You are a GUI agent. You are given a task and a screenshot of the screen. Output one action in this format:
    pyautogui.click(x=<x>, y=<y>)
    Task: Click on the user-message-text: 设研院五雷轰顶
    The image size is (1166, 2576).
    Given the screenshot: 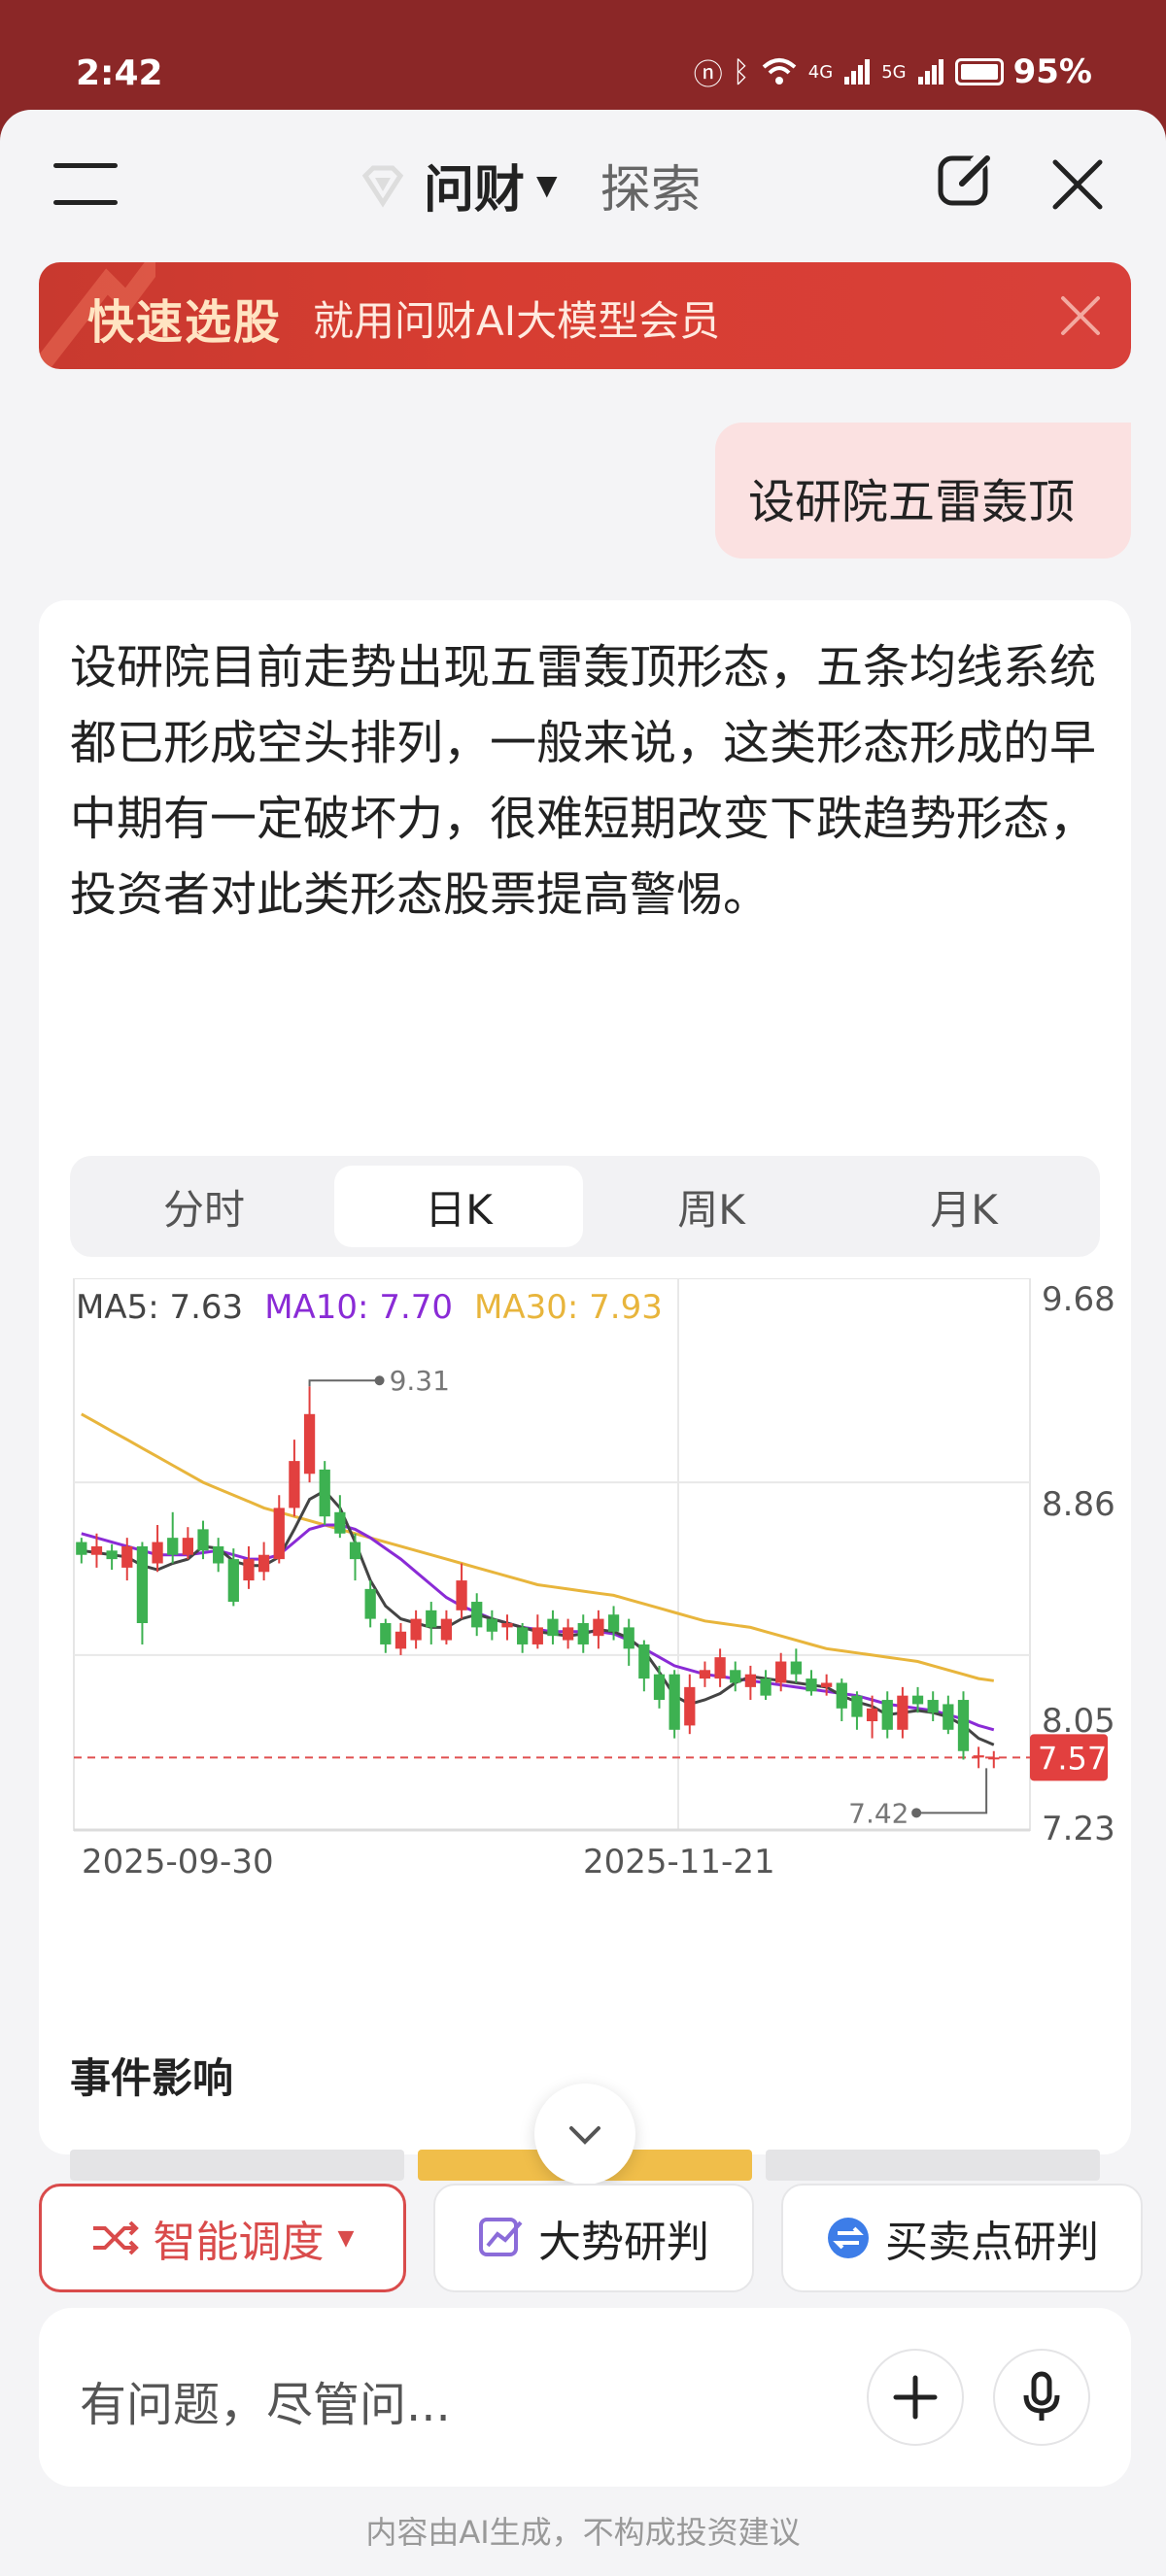 What is the action you would take?
    pyautogui.click(x=912, y=502)
    